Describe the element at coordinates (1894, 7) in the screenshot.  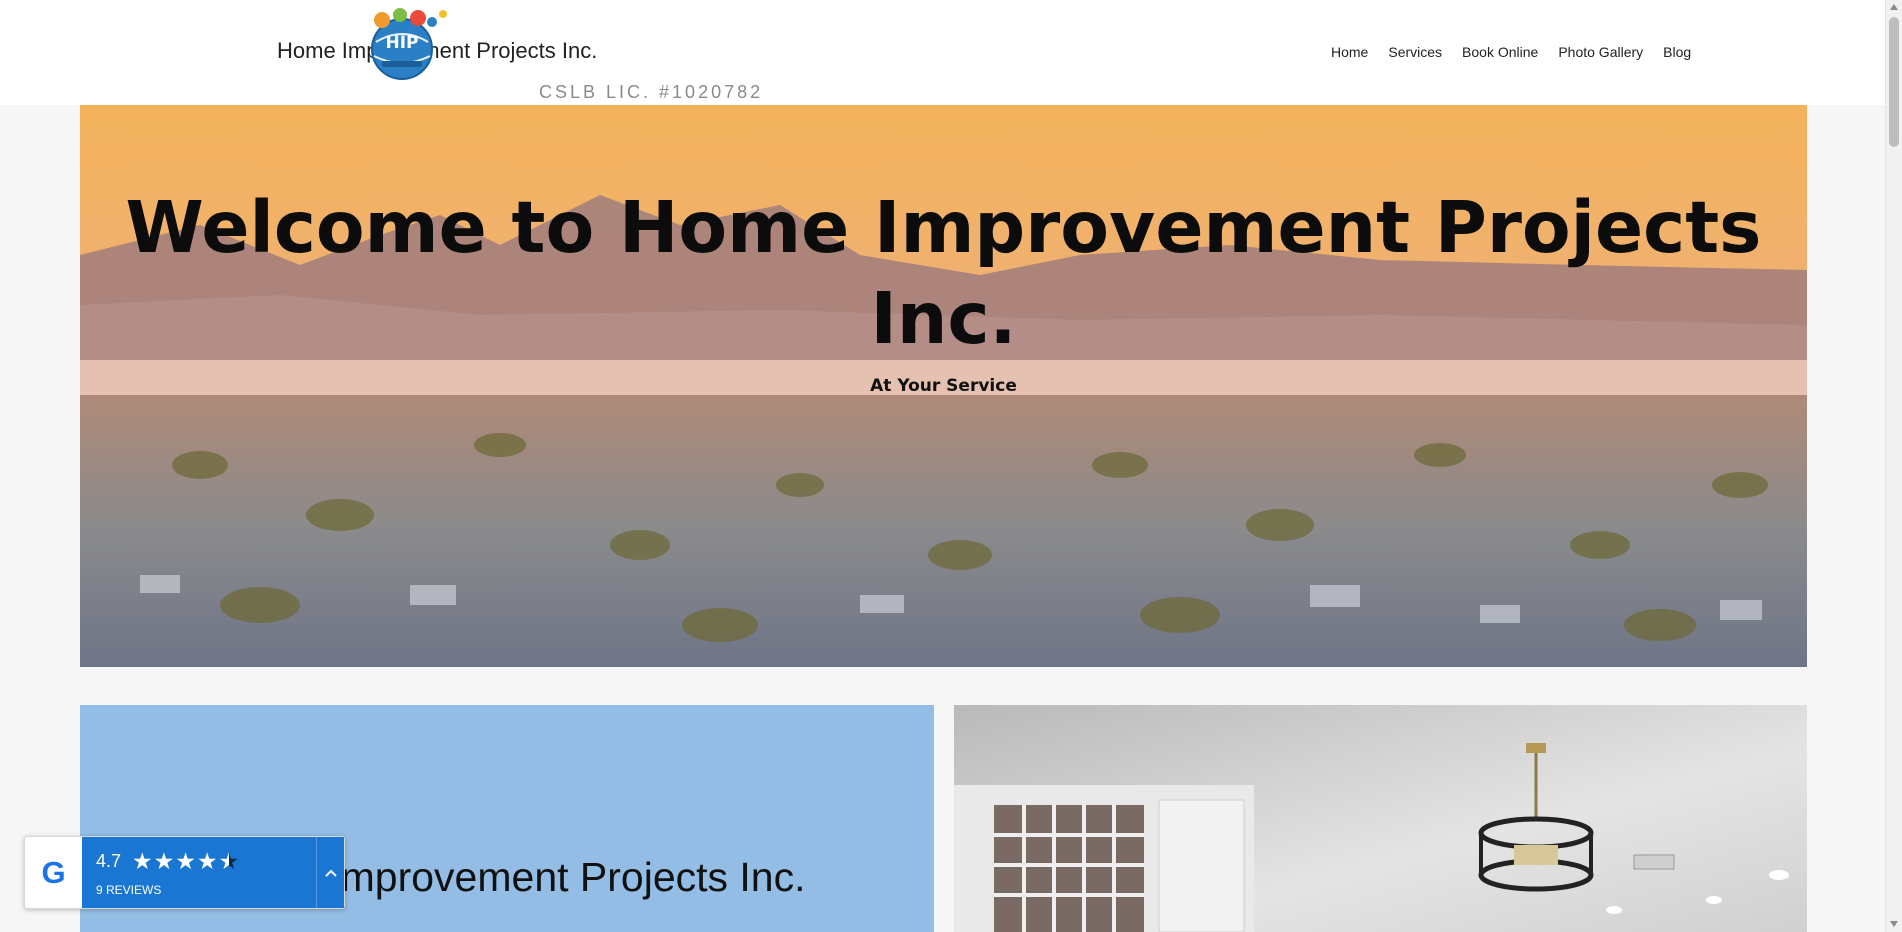
I see `scroll-up-arrow-icon` at that location.